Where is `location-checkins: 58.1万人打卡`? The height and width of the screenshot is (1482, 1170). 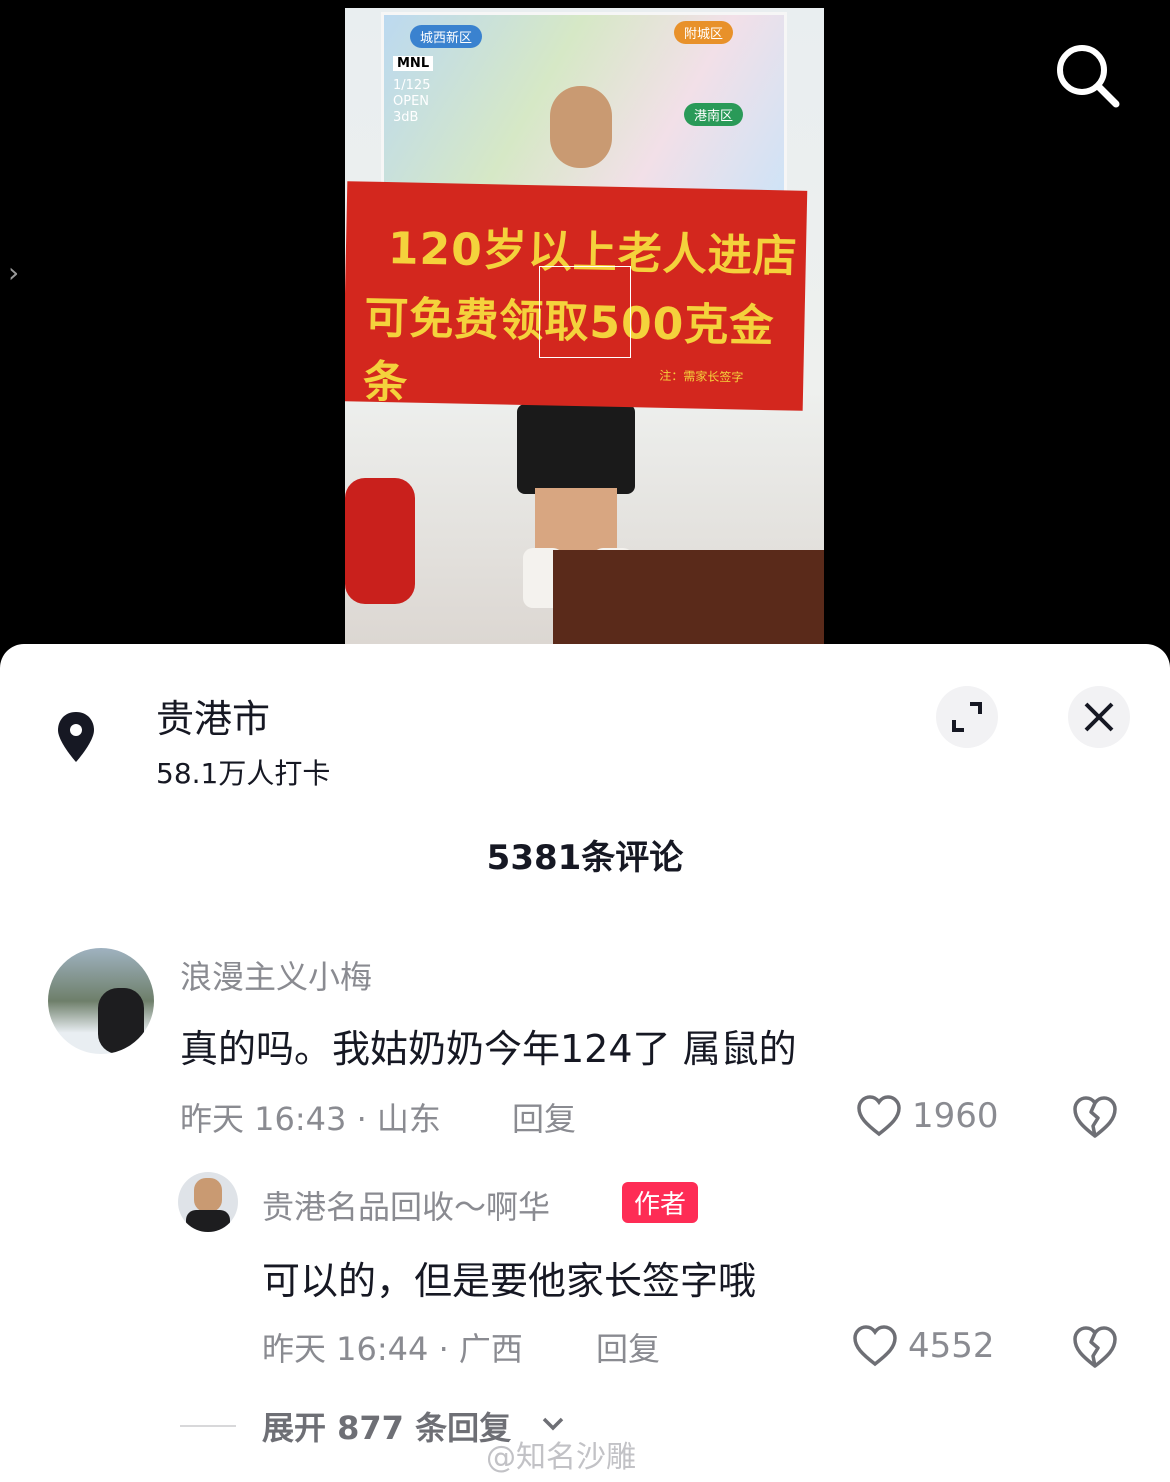
location-checkins: 58.1万人打卡 is located at coordinates (243, 773).